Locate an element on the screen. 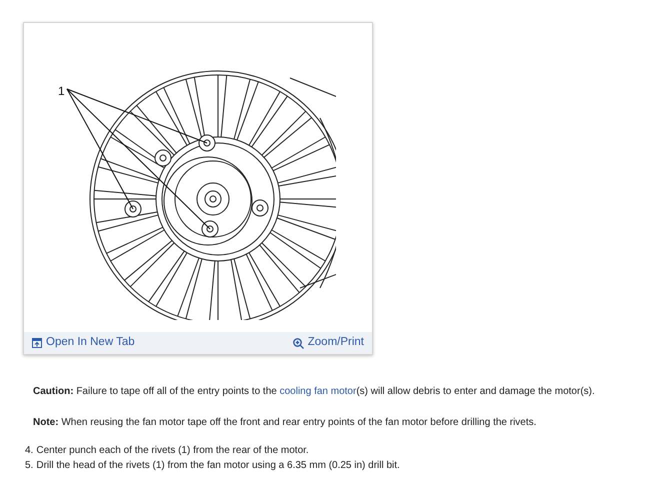 Image resolution: width=650 pixels, height=477 pixels. open-in-new-tab-link: Open In New Tab is located at coordinates (83, 343).